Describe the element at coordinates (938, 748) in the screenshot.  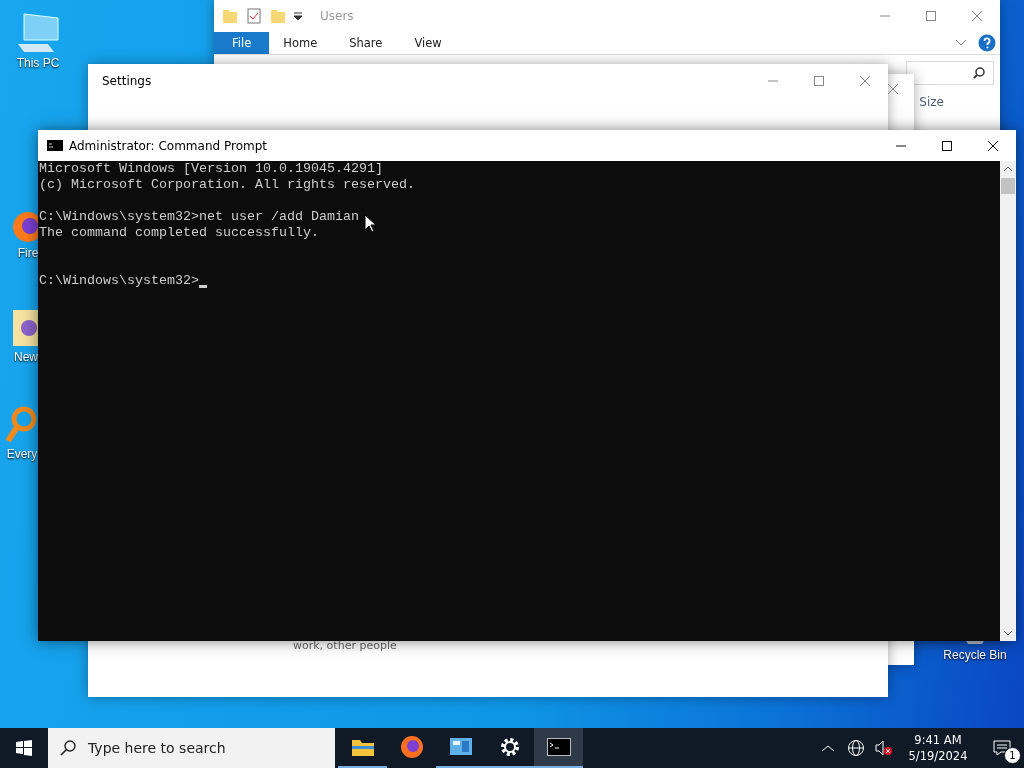
I see `clock: 9:41 AM 5/19/2024` at that location.